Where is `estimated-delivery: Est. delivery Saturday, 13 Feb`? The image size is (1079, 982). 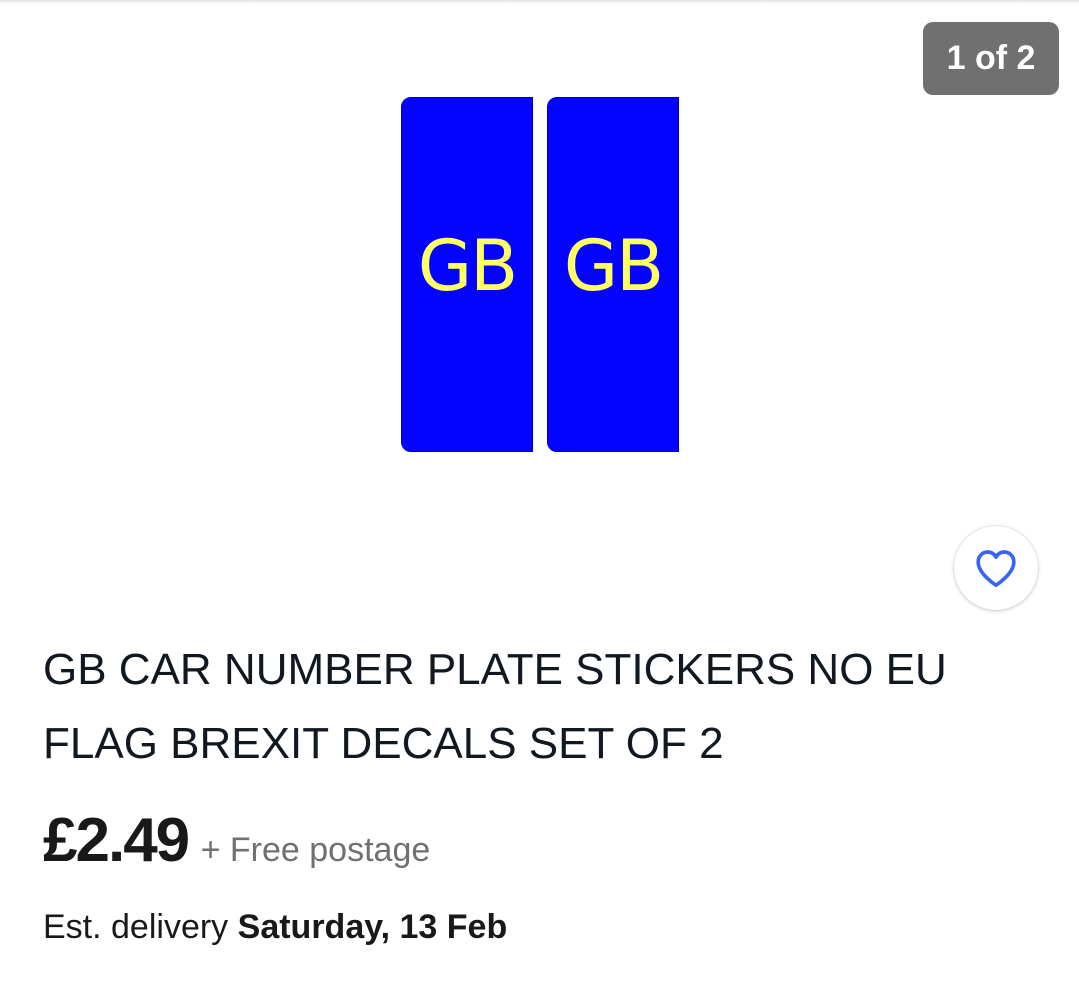
estimated-delivery: Est. delivery Saturday, 13 Feb is located at coordinates (275, 927).